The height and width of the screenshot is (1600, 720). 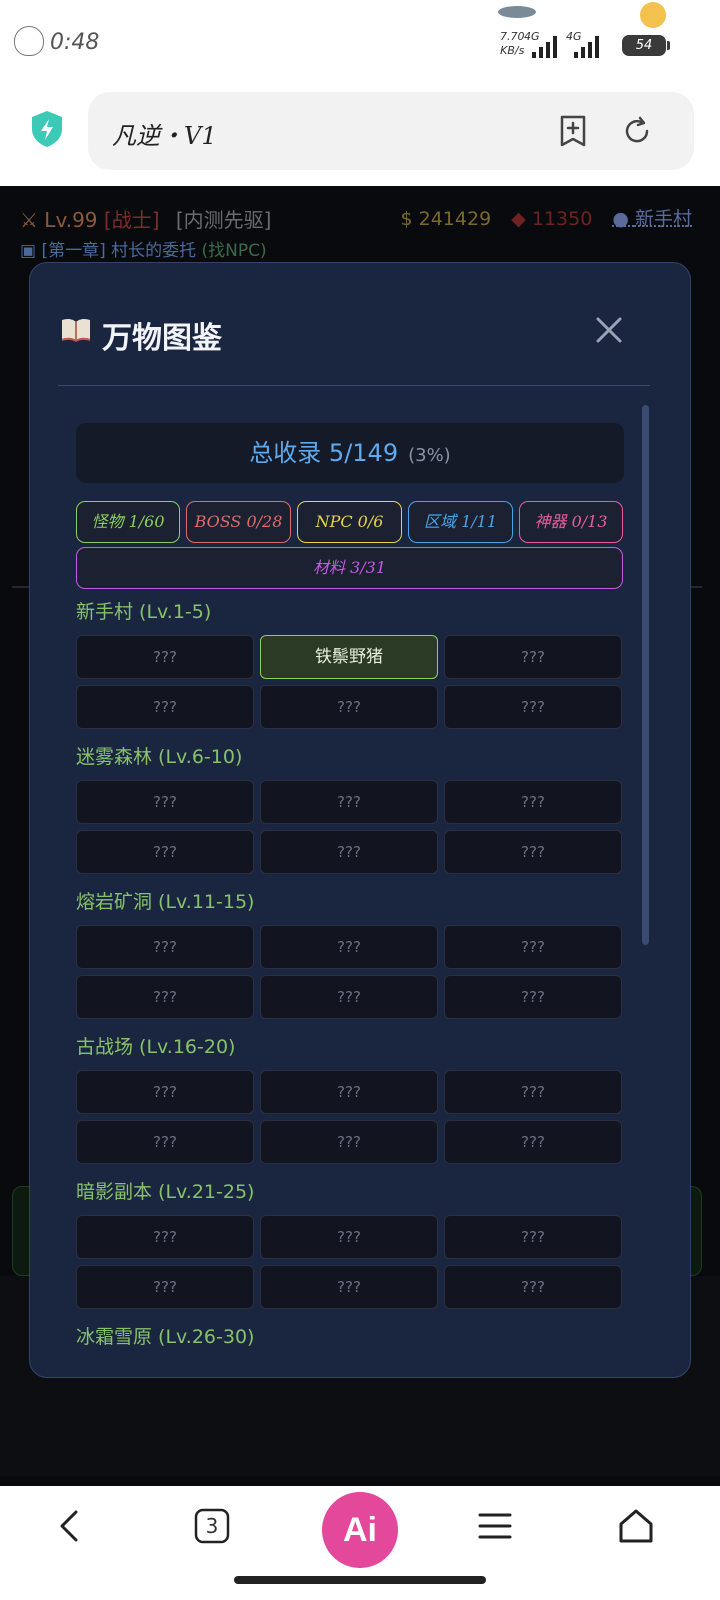 What do you see at coordinates (165, 1337) in the screenshot?
I see `region-title: 冰霜雪原 (Lv.26-30)` at bounding box center [165, 1337].